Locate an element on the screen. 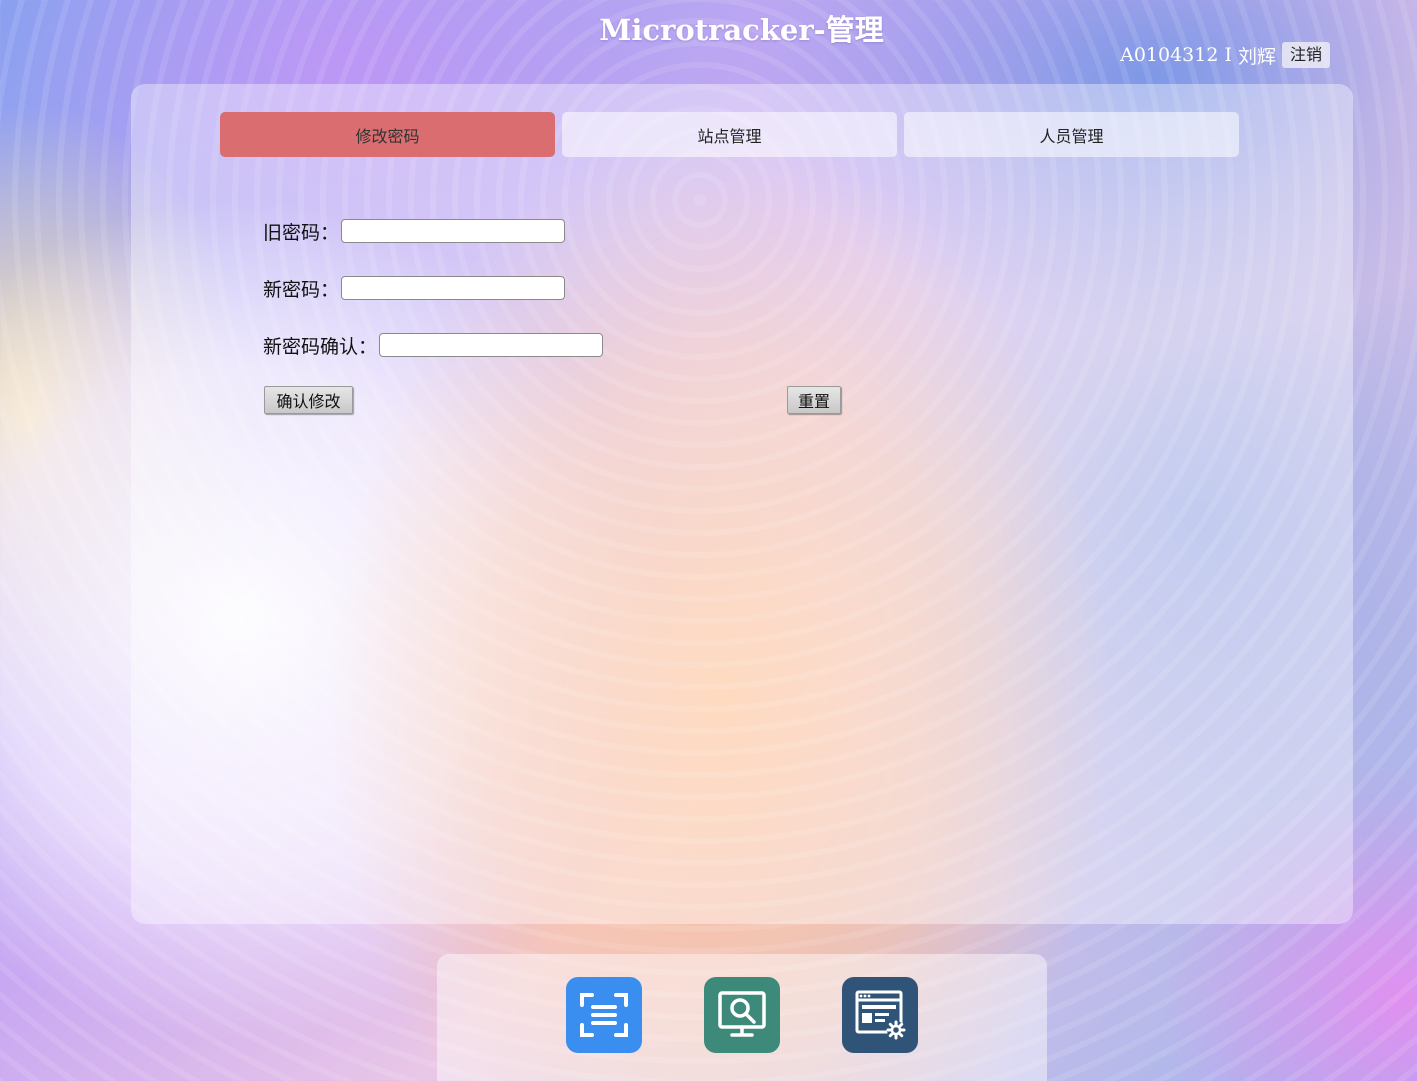  tab-change-password: 修改密码 is located at coordinates (387, 134).